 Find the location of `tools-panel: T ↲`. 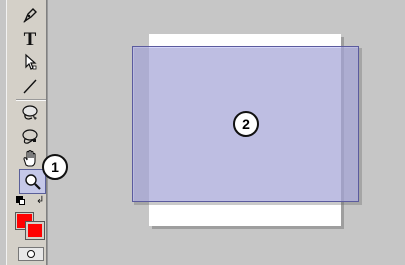

tools-panel: T ↲ is located at coordinates (27, 132).